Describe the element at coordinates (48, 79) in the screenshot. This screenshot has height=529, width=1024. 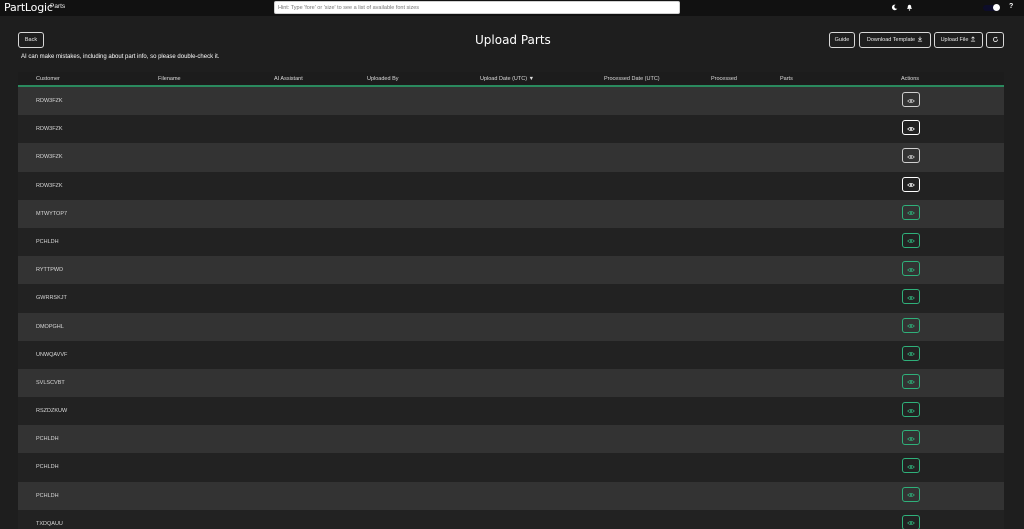
I see `column-header-customer: Customer` at that location.